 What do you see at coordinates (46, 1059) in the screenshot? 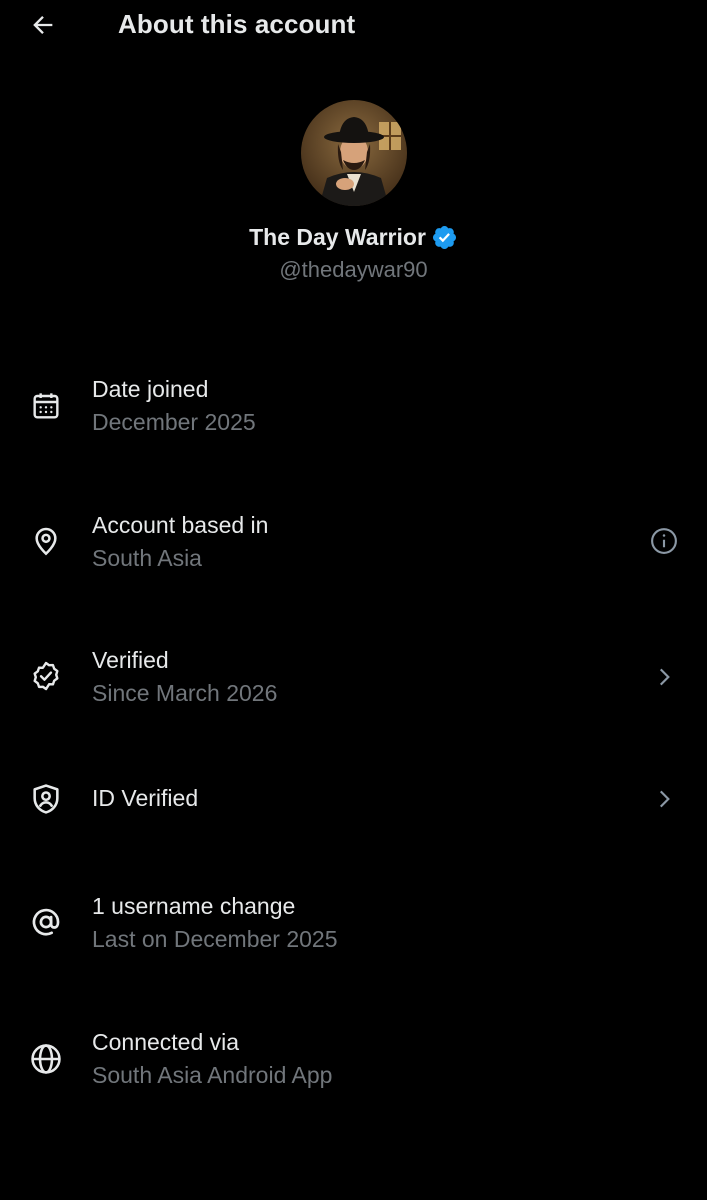
I see `globe-icon` at bounding box center [46, 1059].